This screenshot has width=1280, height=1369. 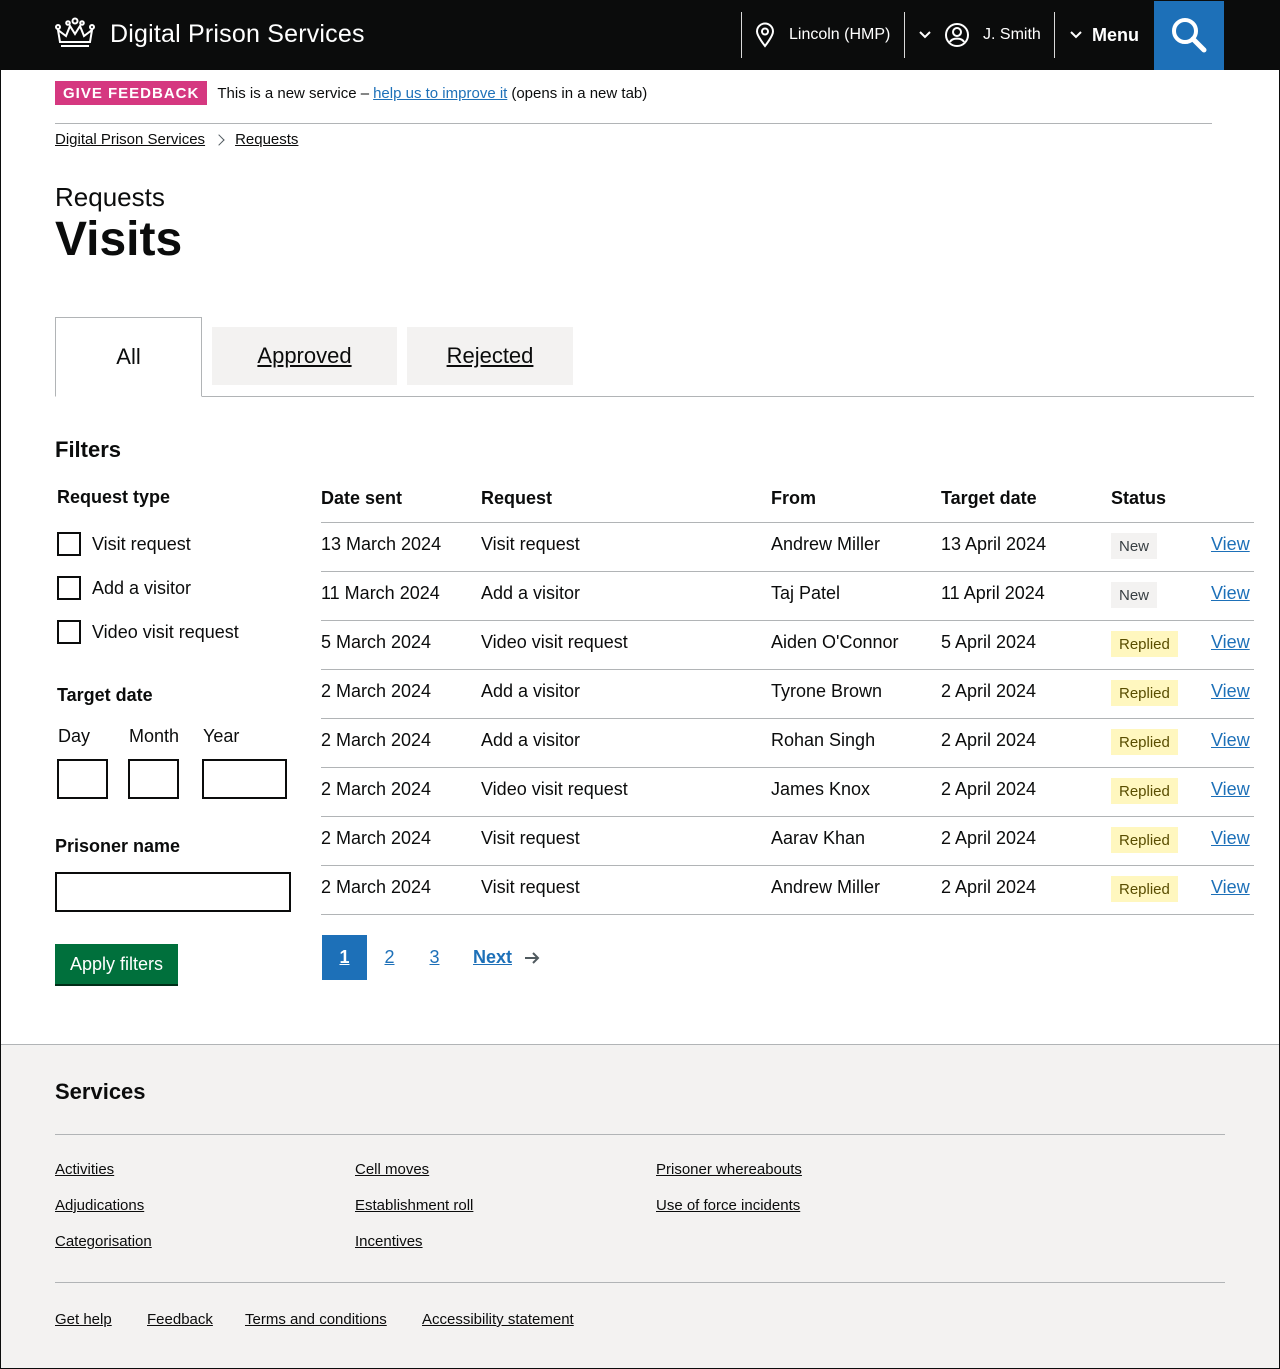 I want to click on column-header-from: From, so click(x=793, y=498).